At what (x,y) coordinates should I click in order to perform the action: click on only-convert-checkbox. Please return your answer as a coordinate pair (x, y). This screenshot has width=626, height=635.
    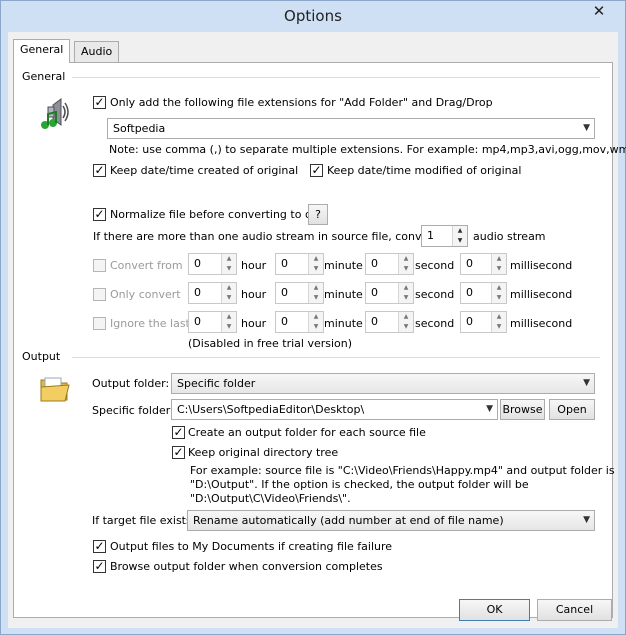
    Looking at the image, I should click on (99, 294).